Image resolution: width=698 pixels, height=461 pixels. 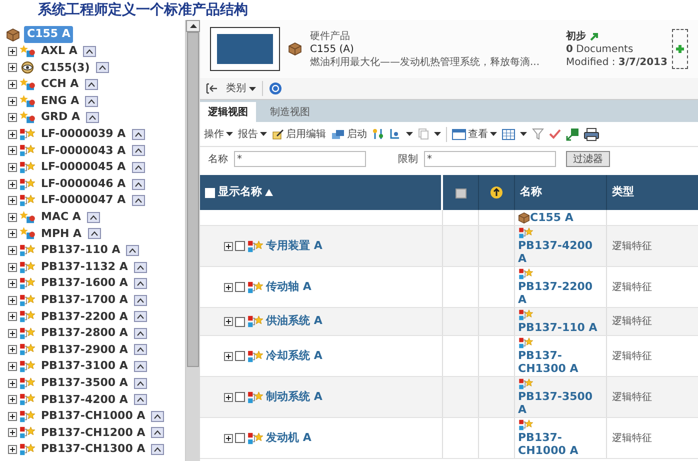 What do you see at coordinates (275, 88) in the screenshot?
I see `help-icon` at bounding box center [275, 88].